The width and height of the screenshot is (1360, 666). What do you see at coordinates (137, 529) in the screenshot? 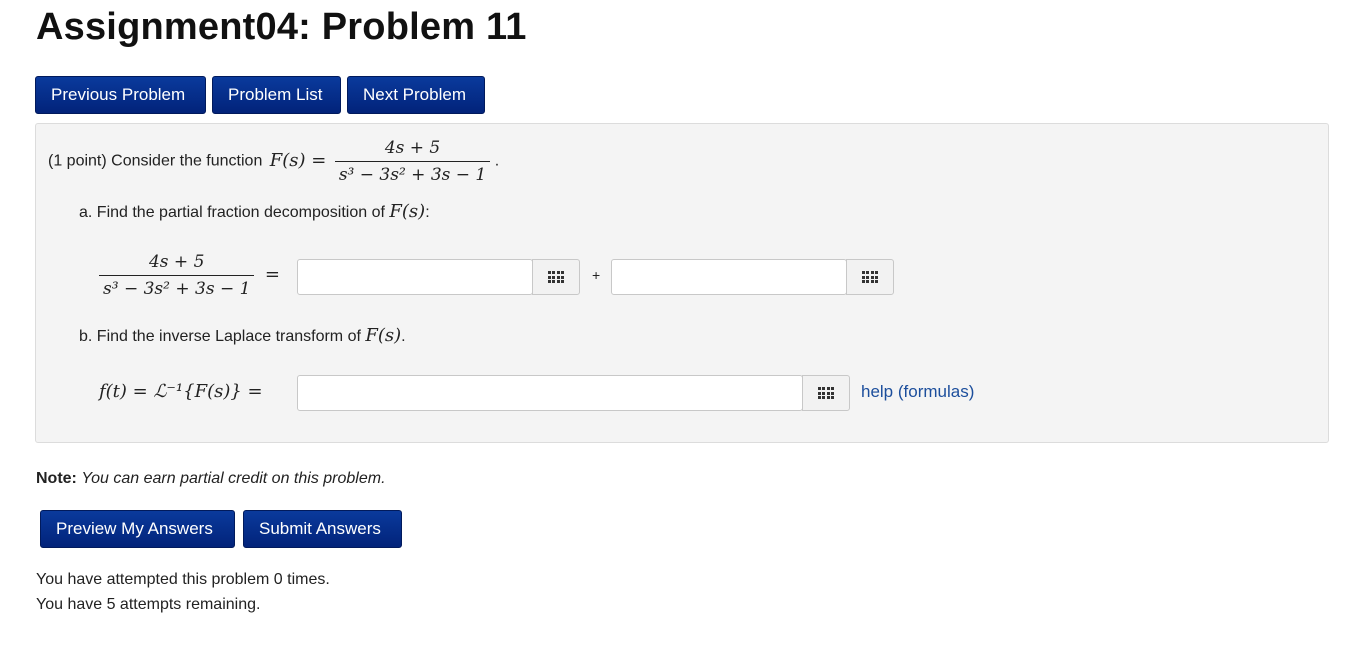
I see `preview-answers-button: Preview My Answers` at bounding box center [137, 529].